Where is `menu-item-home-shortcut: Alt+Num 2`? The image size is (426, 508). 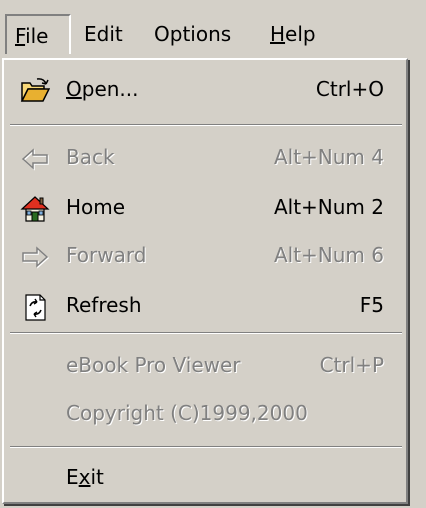 menu-item-home-shortcut: Alt+Num 2 is located at coordinates (328, 207).